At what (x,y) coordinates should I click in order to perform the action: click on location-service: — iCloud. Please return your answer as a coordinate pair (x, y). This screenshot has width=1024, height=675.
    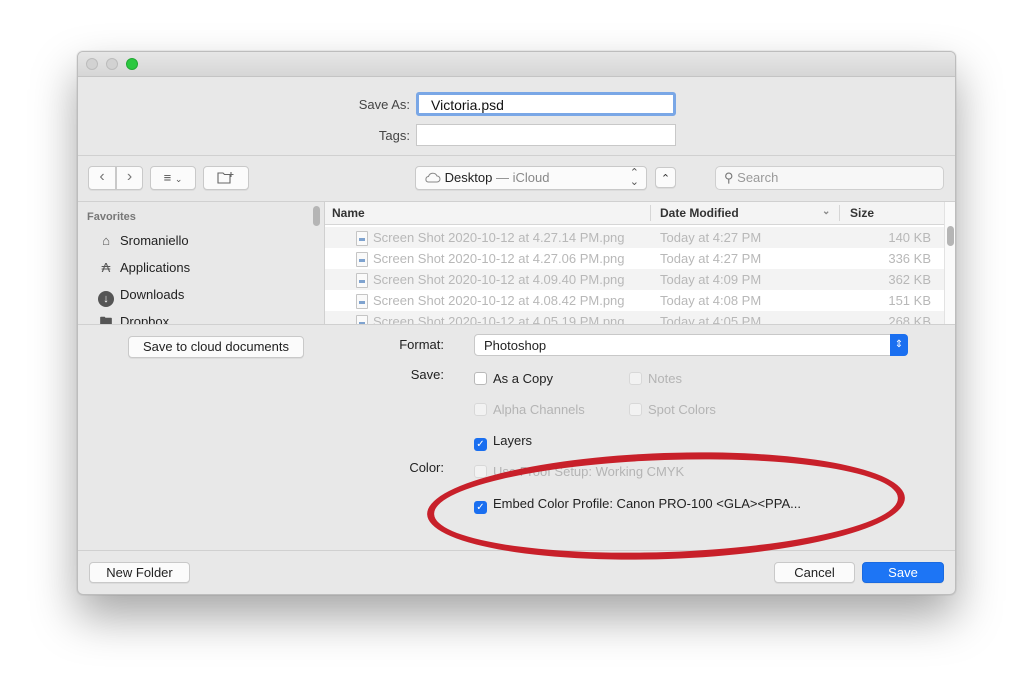
    Looking at the image, I should click on (522, 177).